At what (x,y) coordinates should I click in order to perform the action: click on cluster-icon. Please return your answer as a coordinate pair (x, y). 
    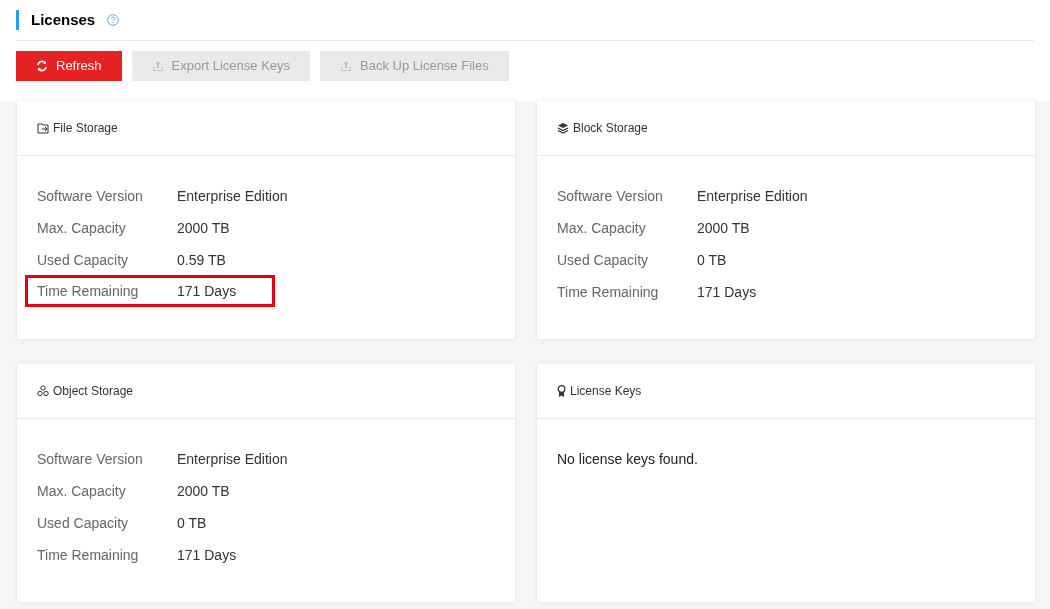
    Looking at the image, I should click on (43, 391).